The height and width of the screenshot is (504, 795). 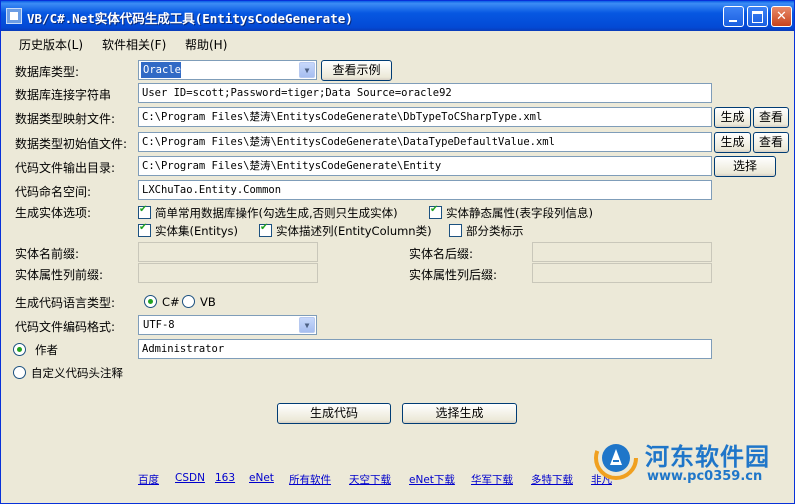 I want to click on menu-history: 历史版本(L), so click(x=51, y=44).